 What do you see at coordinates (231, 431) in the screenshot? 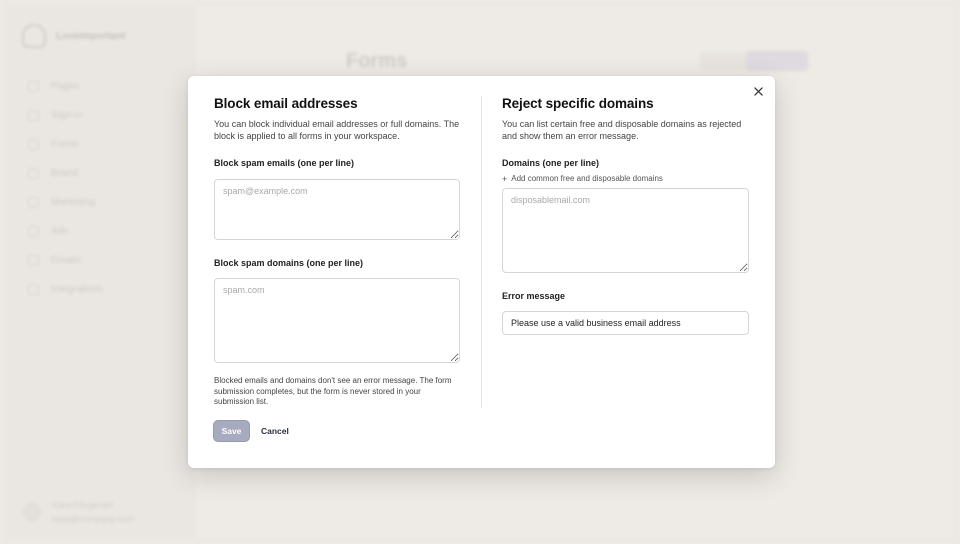
I see `save-button: Save` at bounding box center [231, 431].